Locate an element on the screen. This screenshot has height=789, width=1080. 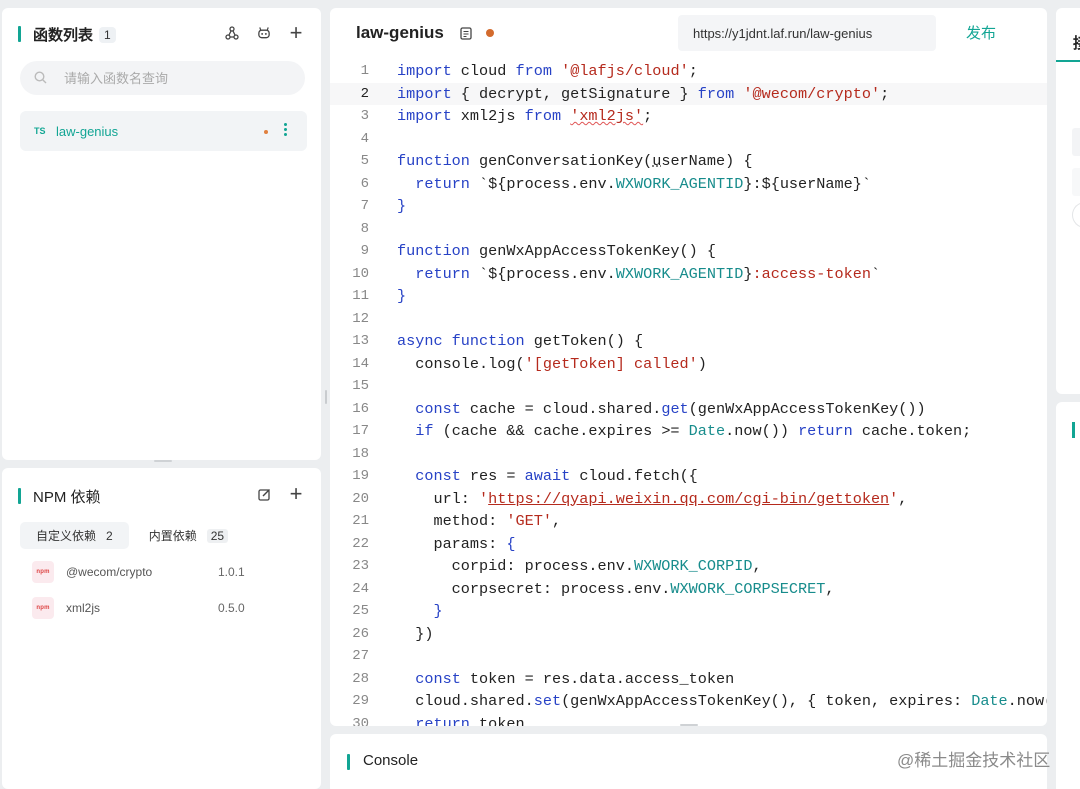
unsaved-dot-icon is located at coordinates (266, 132).